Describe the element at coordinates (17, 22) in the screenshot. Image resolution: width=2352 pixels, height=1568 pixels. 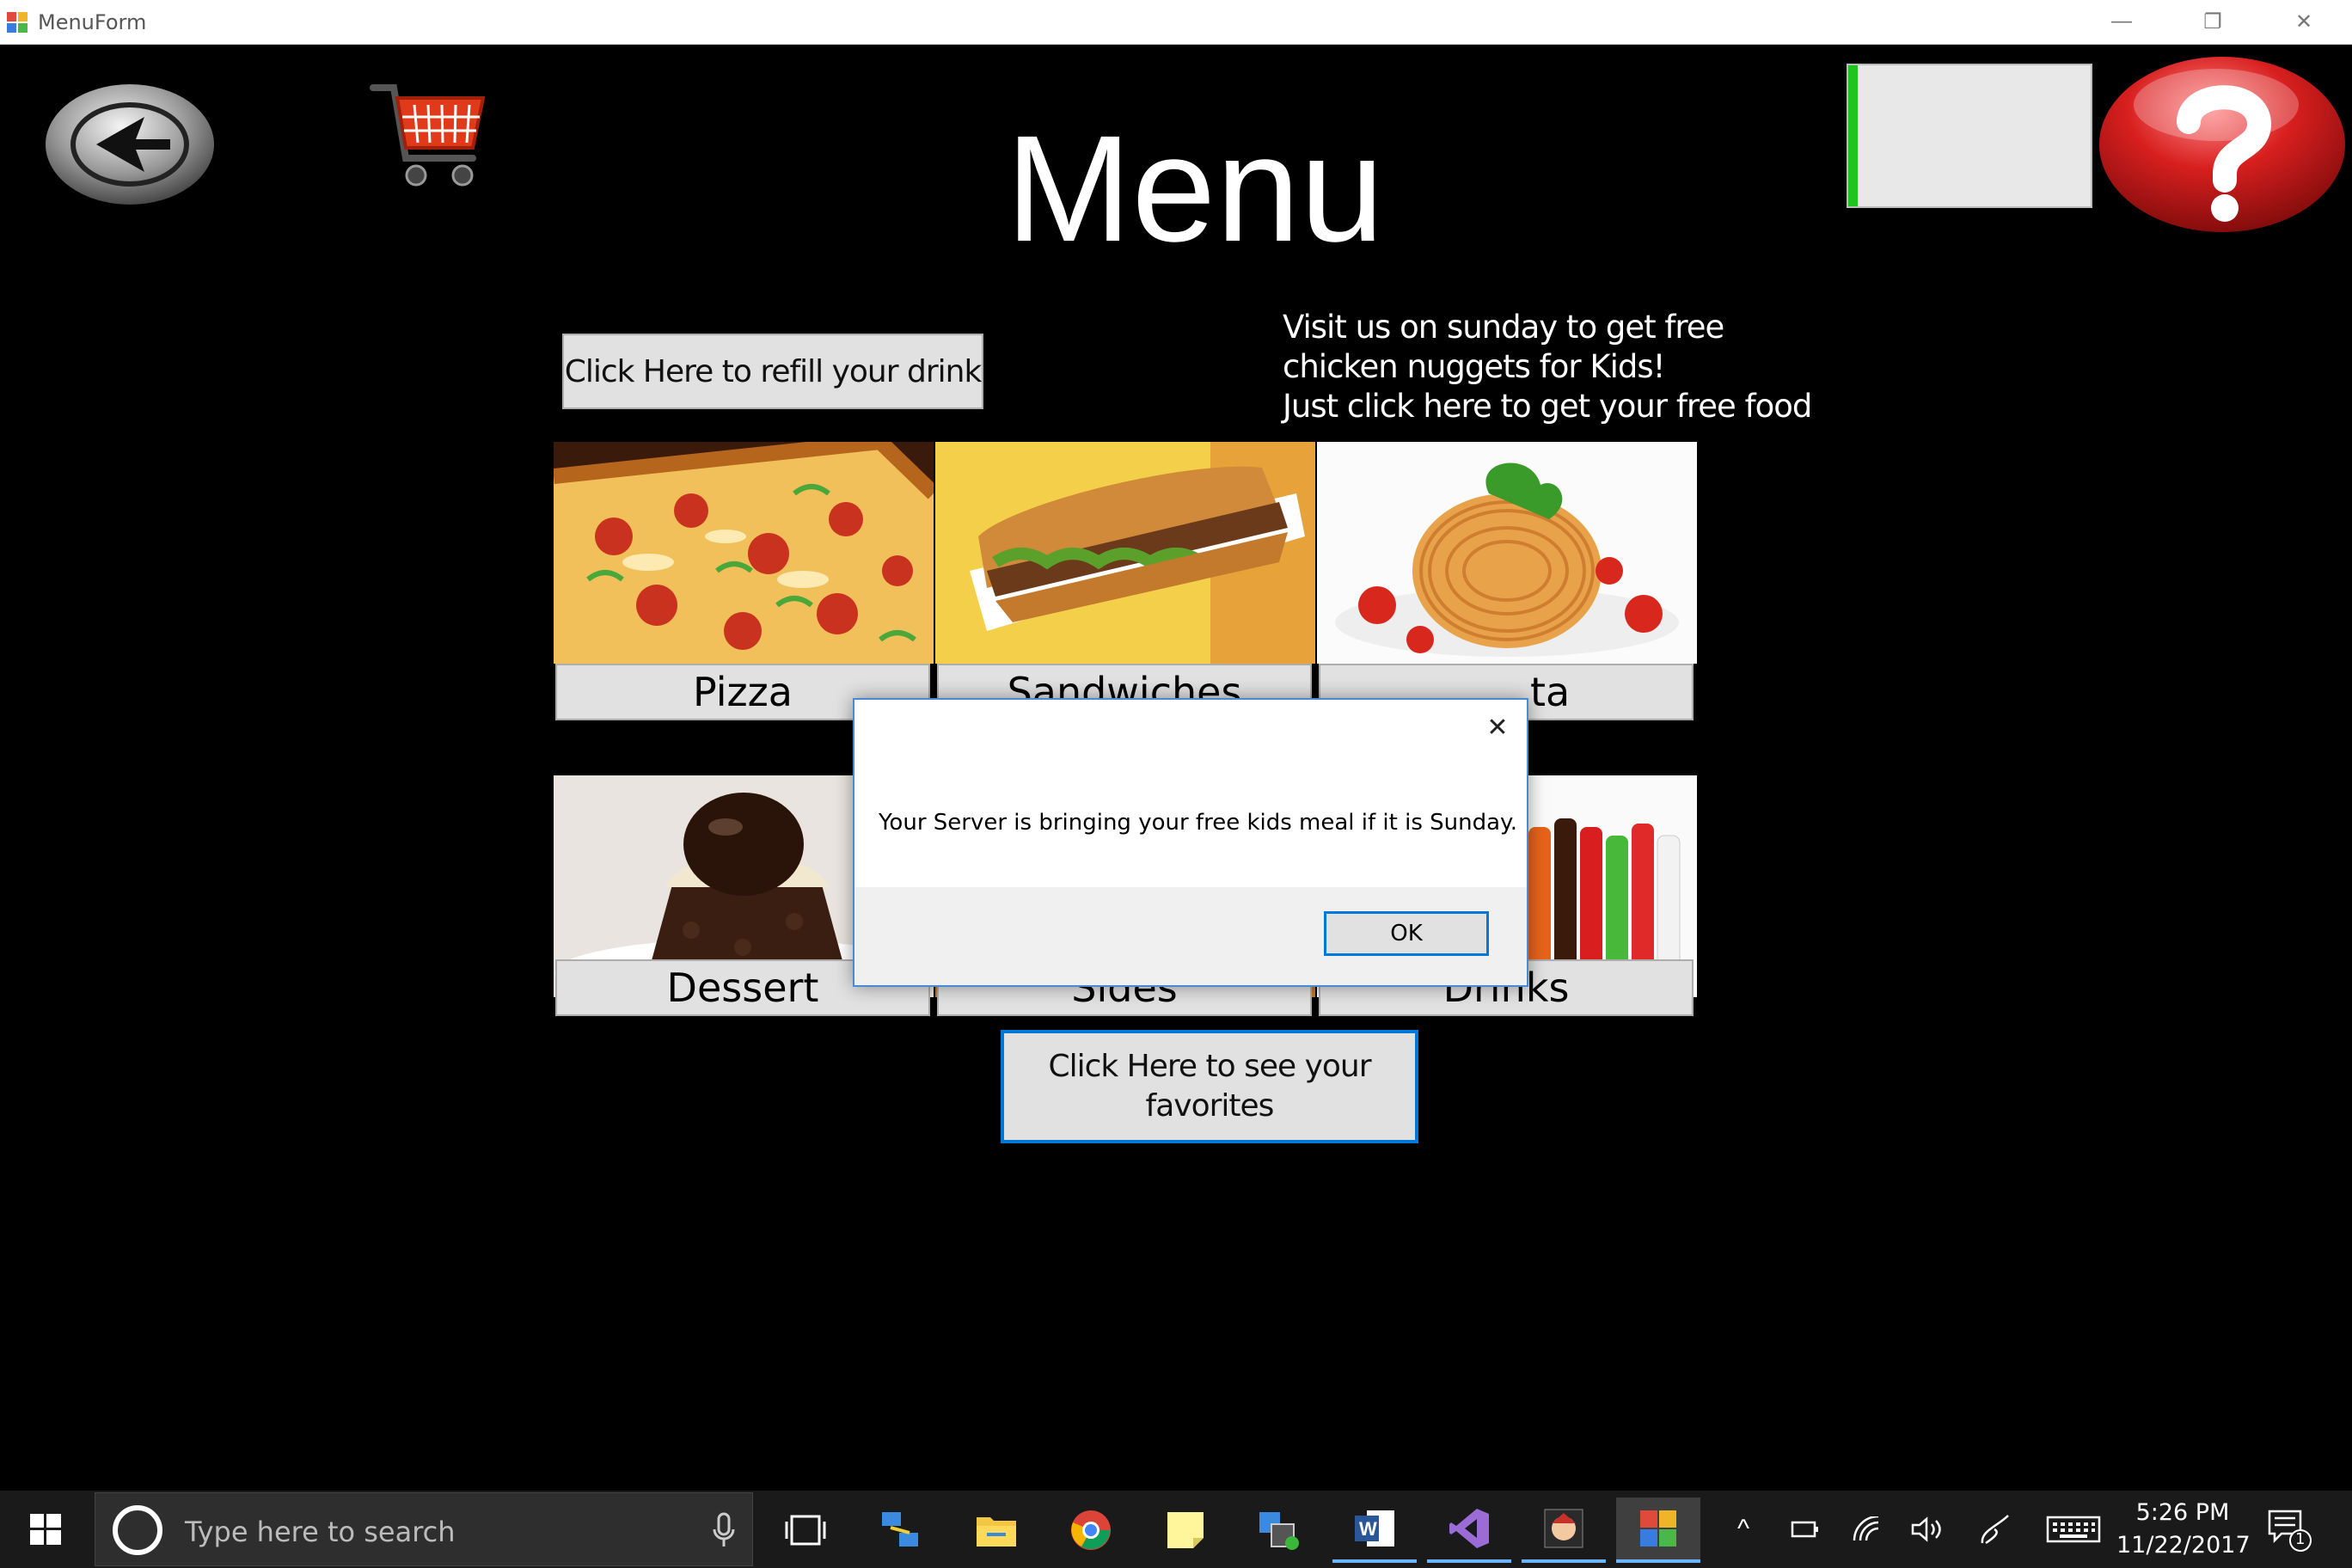
I see `app-icon` at that location.